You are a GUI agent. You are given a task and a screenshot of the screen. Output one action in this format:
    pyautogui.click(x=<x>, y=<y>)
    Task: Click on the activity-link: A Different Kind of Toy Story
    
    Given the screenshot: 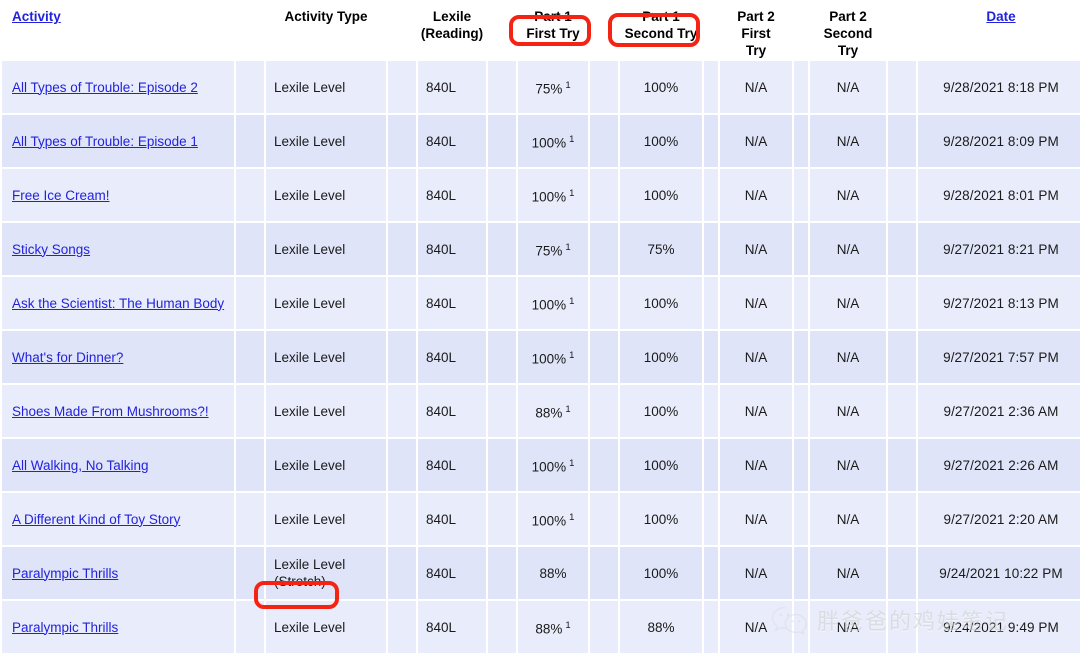 What is the action you would take?
    pyautogui.click(x=96, y=519)
    